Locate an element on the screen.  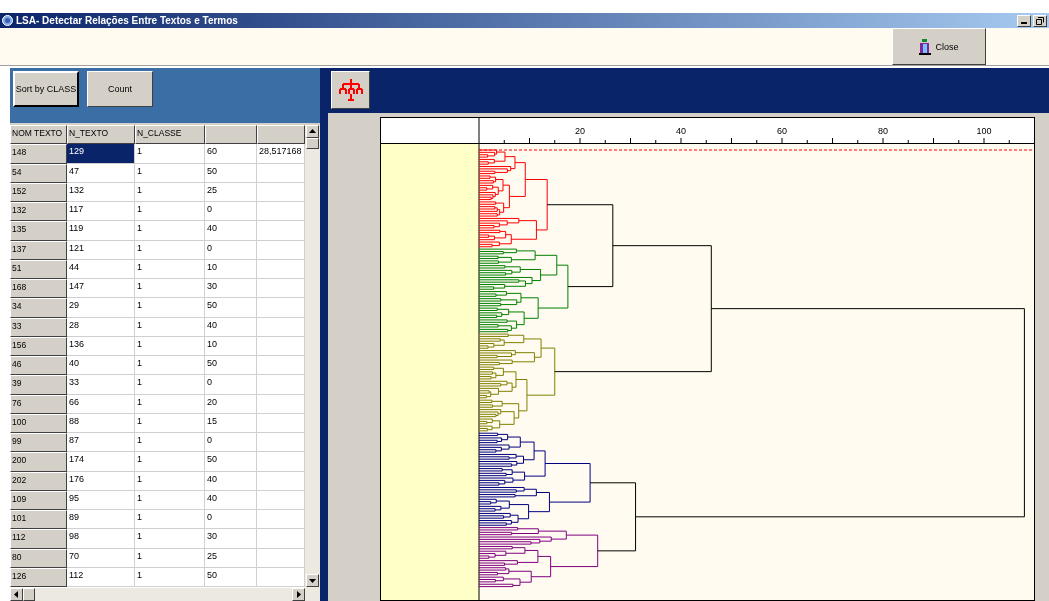
axis-tick-label: 60 is located at coordinates (782, 131).